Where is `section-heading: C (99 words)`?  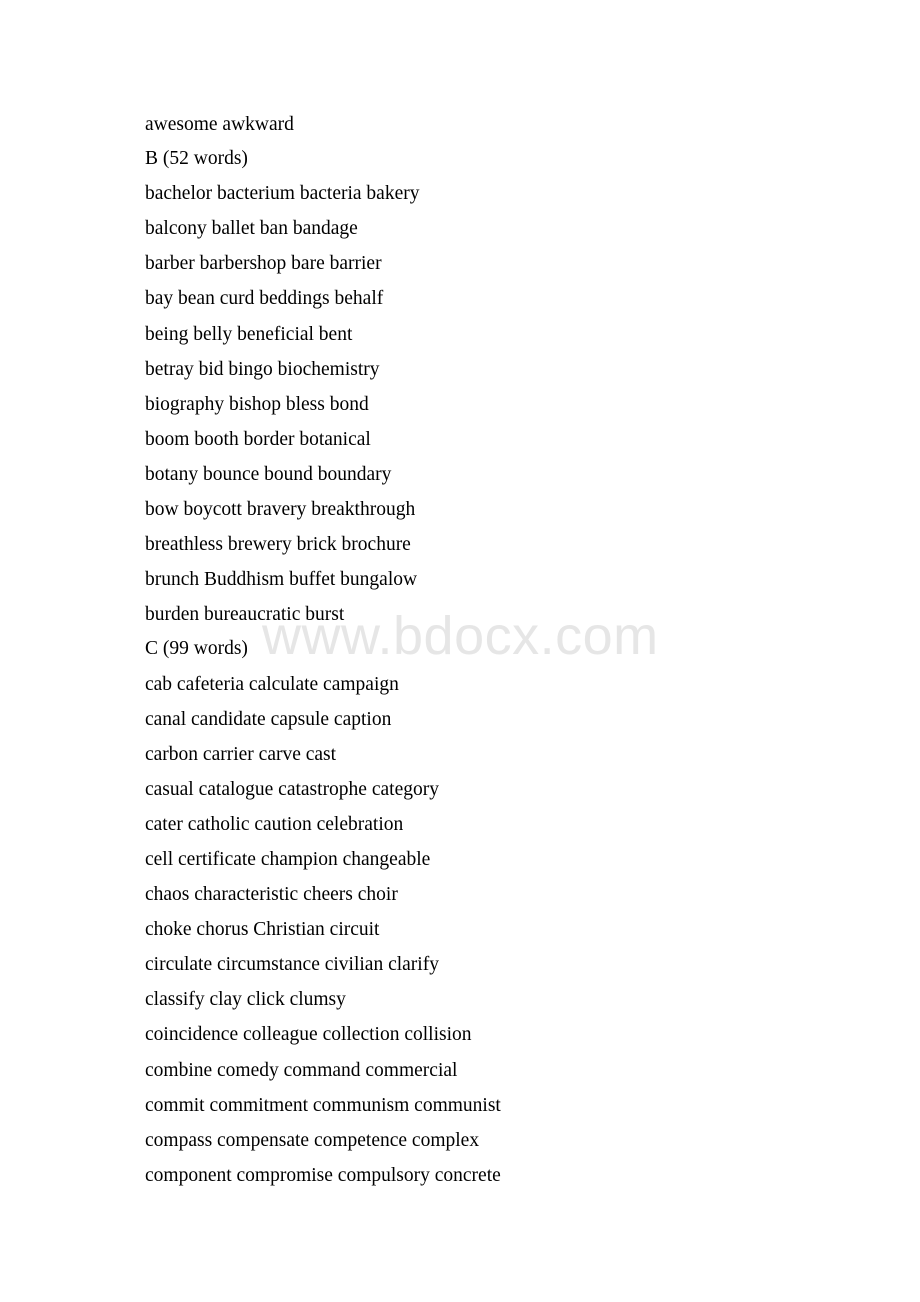 section-heading: C (99 words) is located at coordinates (196, 649).